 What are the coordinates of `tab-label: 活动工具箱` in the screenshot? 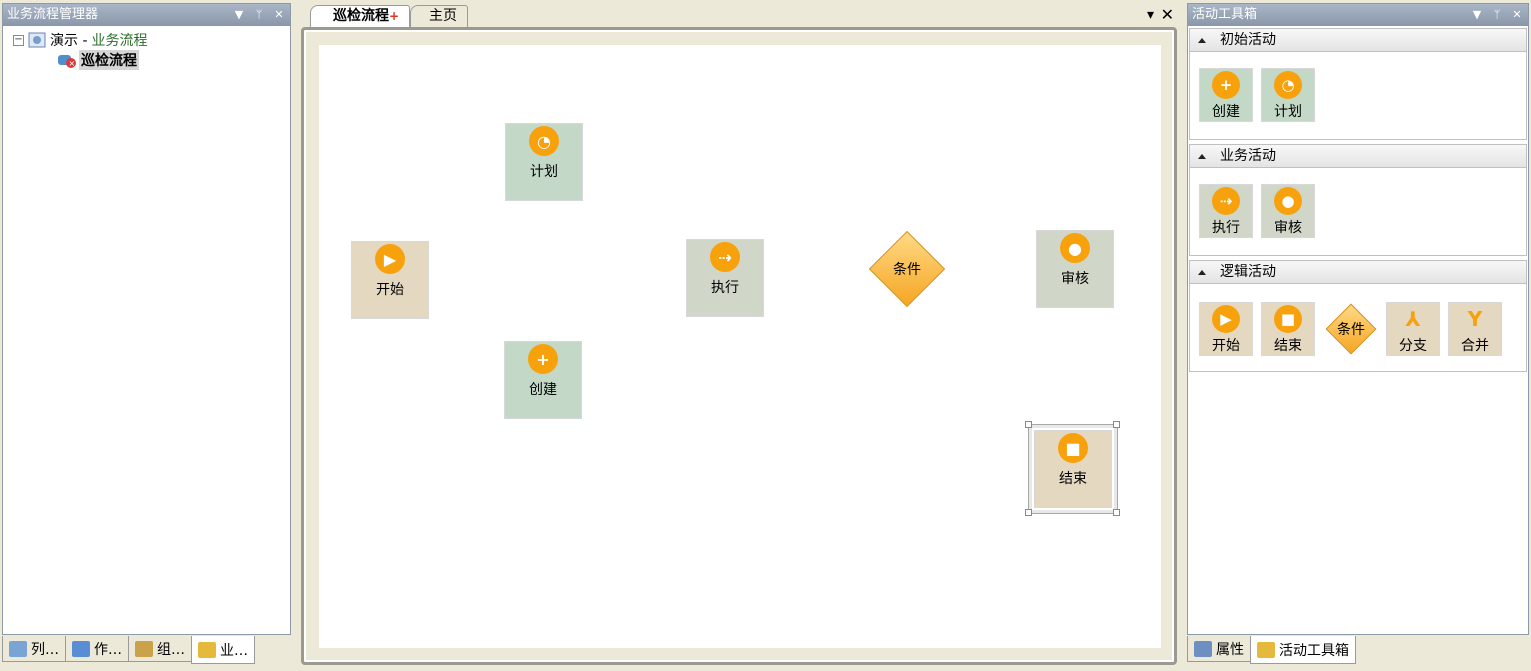 It's located at (1314, 650).